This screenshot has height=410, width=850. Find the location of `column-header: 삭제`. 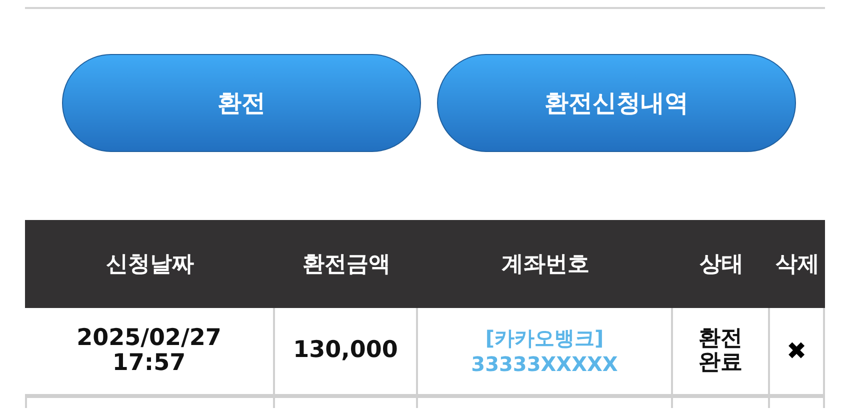

column-header: 삭제 is located at coordinates (798, 265).